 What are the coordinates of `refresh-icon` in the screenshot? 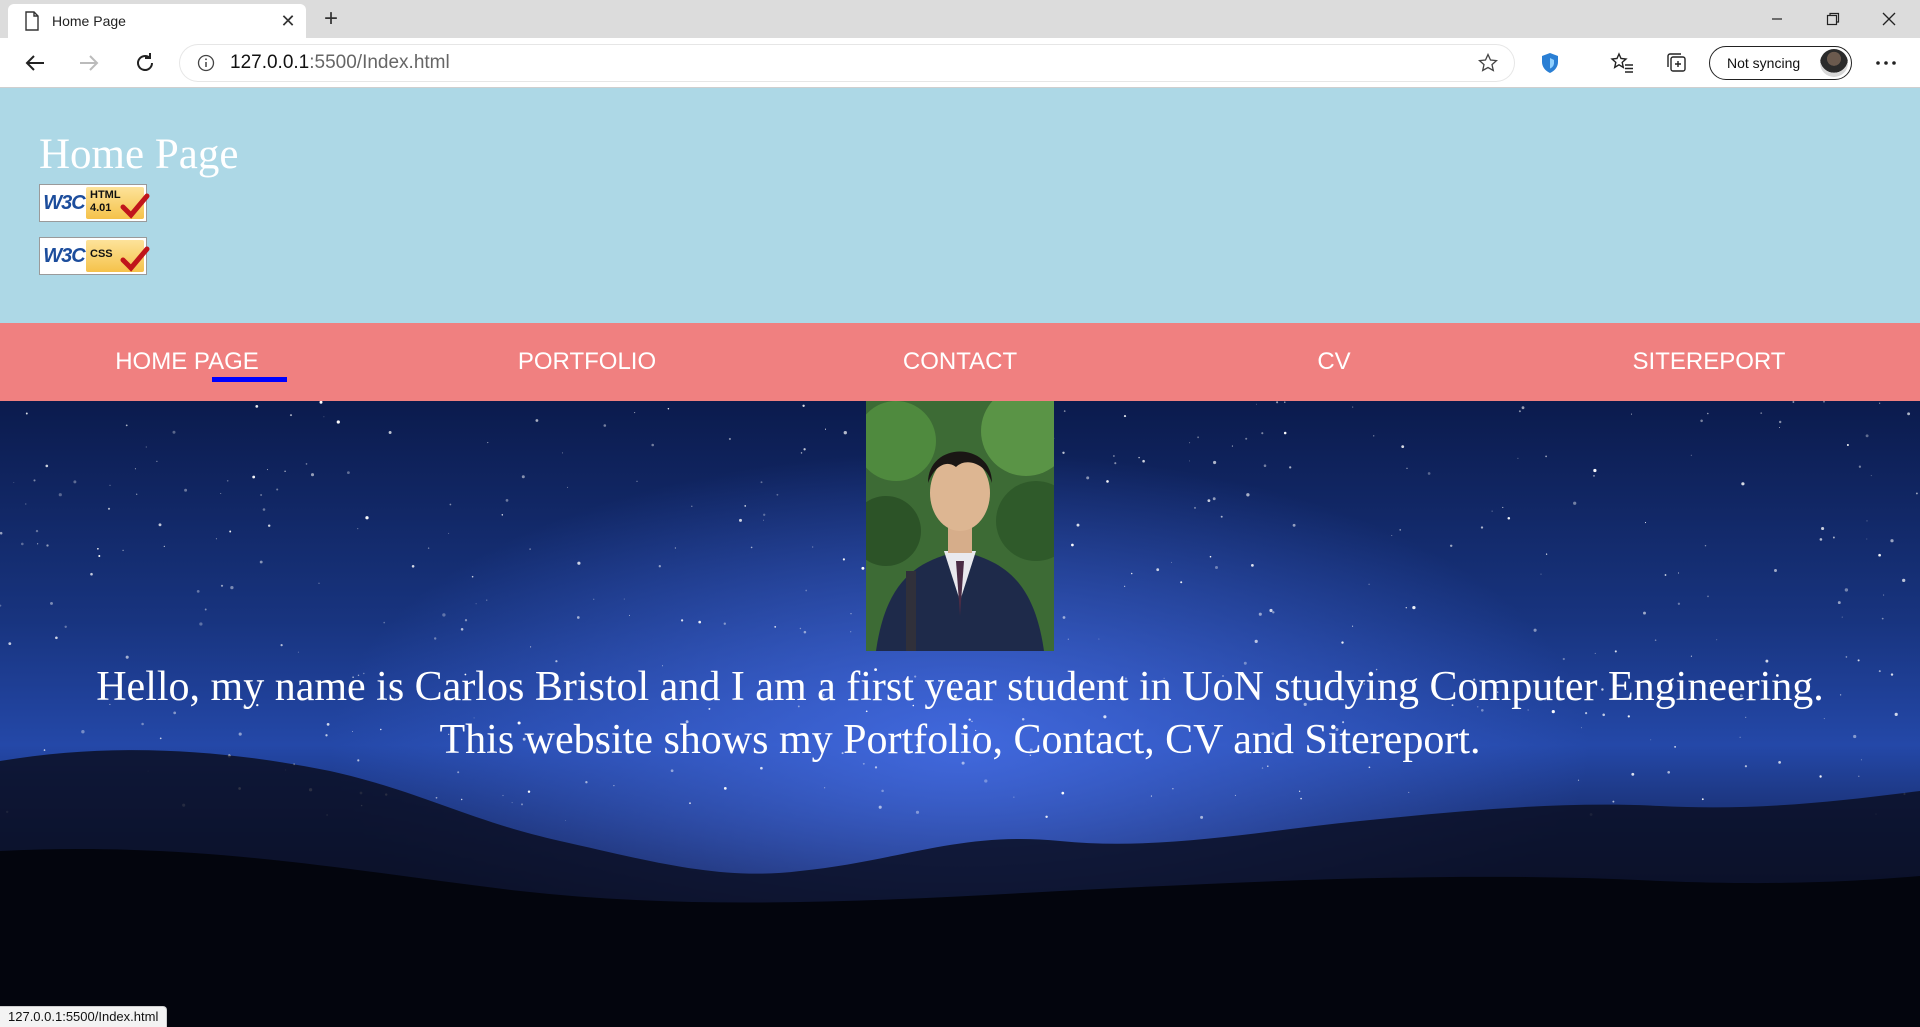 It's located at (145, 63).